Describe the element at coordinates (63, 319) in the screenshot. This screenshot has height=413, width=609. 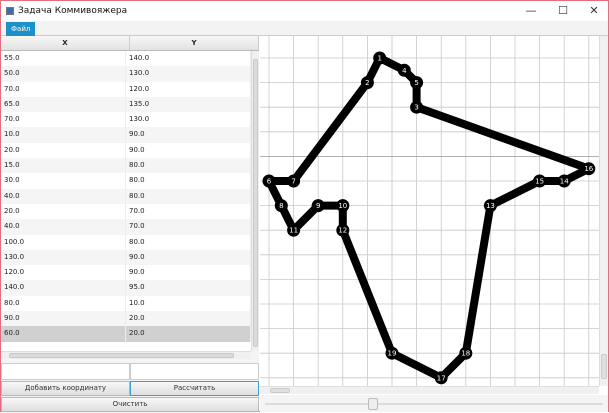
I see `cell-x: 90.0` at that location.